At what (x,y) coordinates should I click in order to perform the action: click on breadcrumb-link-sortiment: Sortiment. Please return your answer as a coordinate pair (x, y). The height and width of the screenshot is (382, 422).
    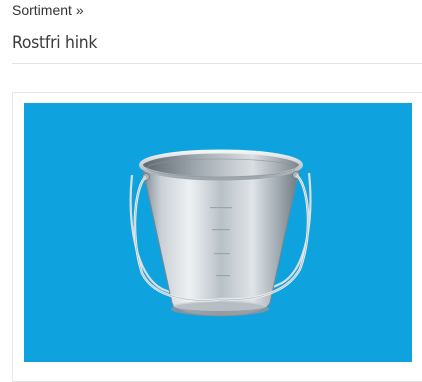
    Looking at the image, I should click on (42, 10).